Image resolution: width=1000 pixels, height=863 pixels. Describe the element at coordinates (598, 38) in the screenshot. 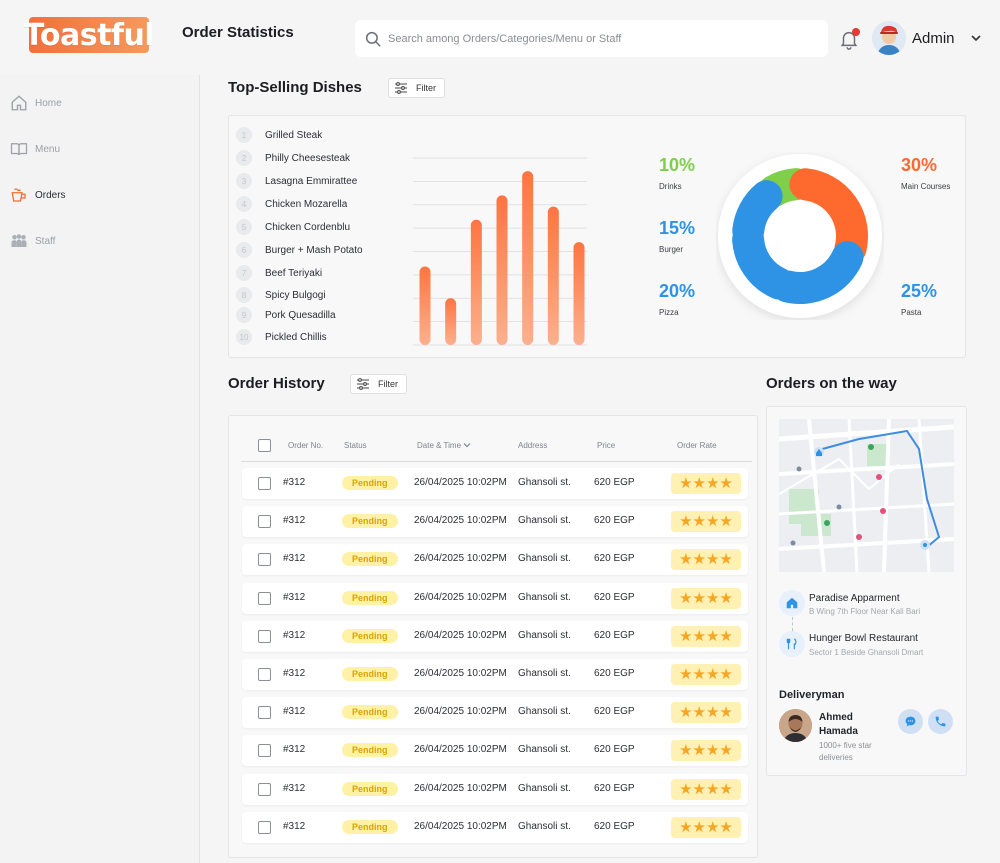

I see `search-input` at that location.